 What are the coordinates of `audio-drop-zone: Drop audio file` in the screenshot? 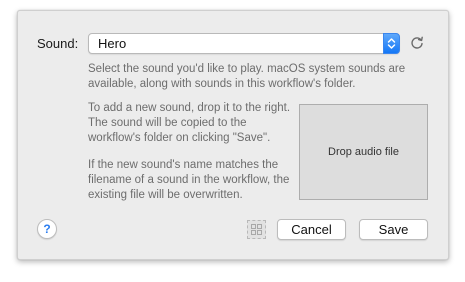 It's located at (363, 152).